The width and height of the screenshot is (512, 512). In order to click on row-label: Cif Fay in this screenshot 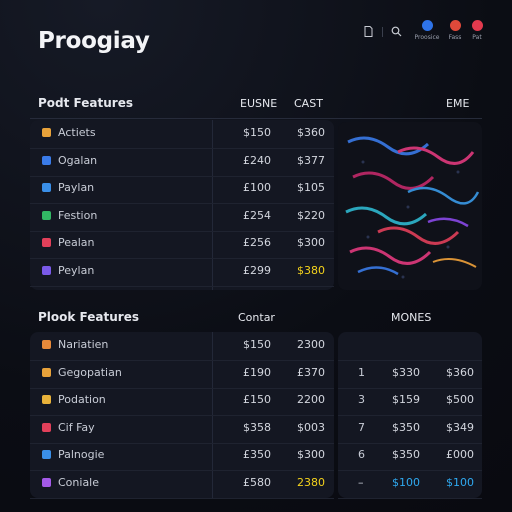, I will do `click(76, 427)`.